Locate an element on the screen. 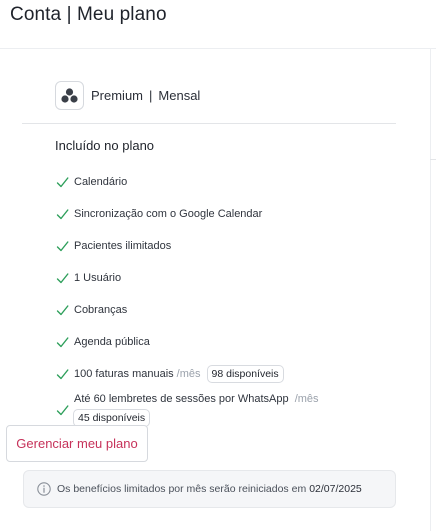 This screenshot has height=531, width=436. page-title: Conta | Meu plano is located at coordinates (88, 14).